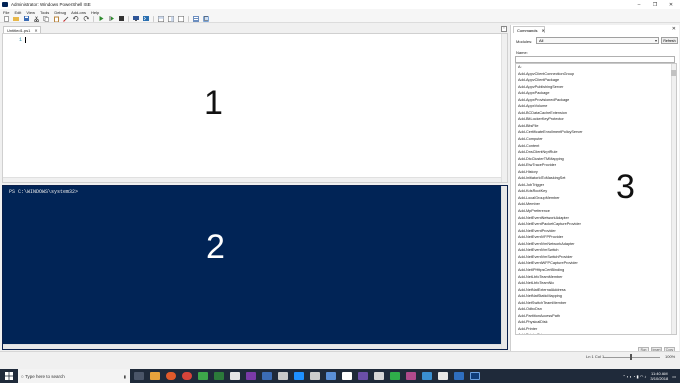  Describe the element at coordinates (595, 59) in the screenshot. I see `name-filter-input` at that location.